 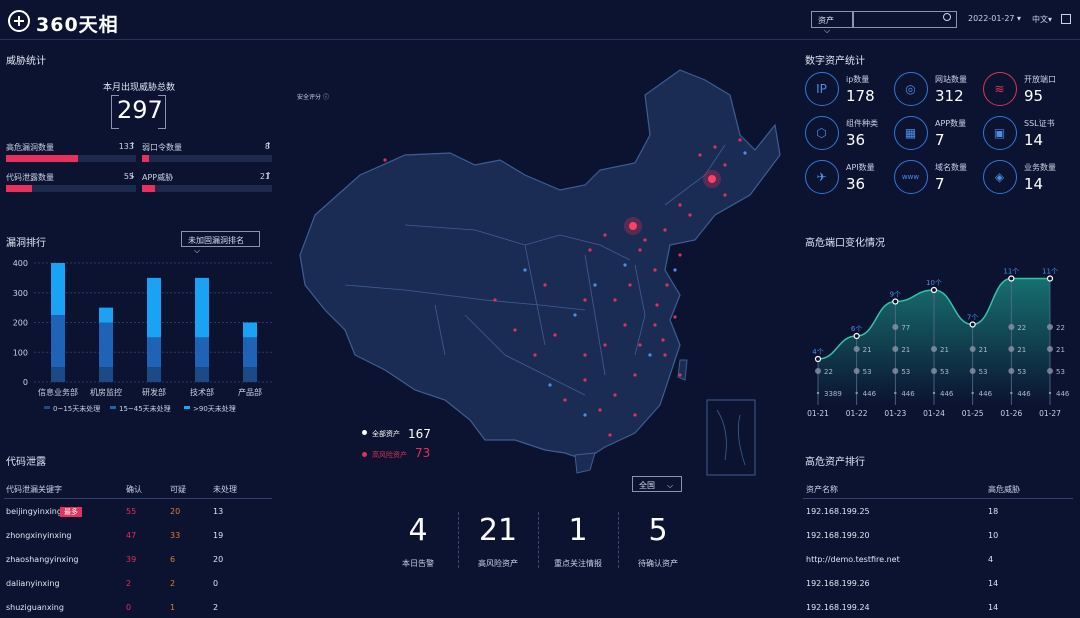 I want to click on search-input, so click(x=905, y=19).